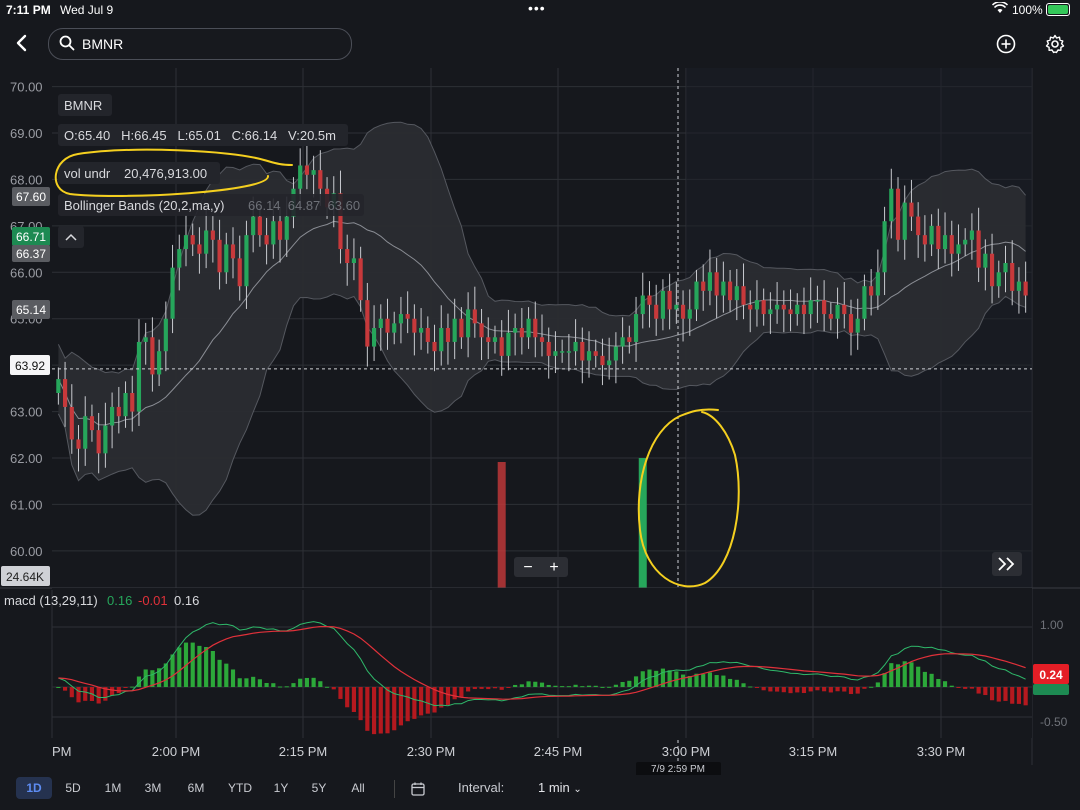 The width and height of the screenshot is (1080, 810). What do you see at coordinates (431, 751) in the screenshot?
I see `time-axis-label: 2:30 PM` at bounding box center [431, 751].